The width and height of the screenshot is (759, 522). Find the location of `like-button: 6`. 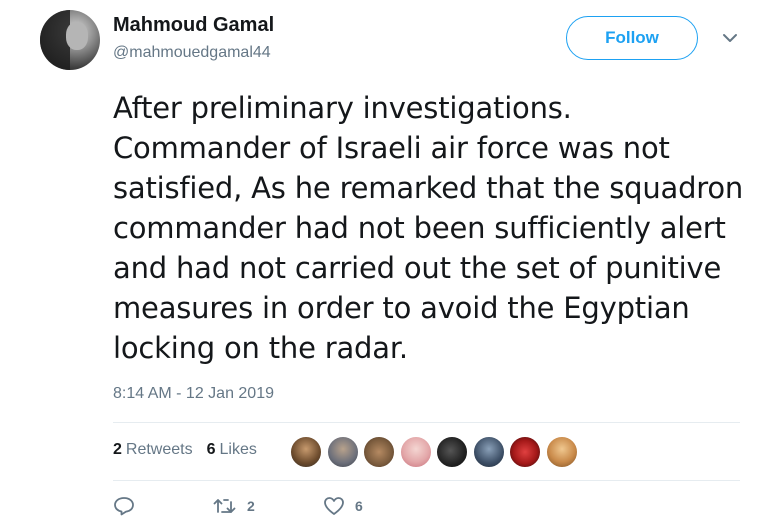

like-button: 6 is located at coordinates (343, 506).